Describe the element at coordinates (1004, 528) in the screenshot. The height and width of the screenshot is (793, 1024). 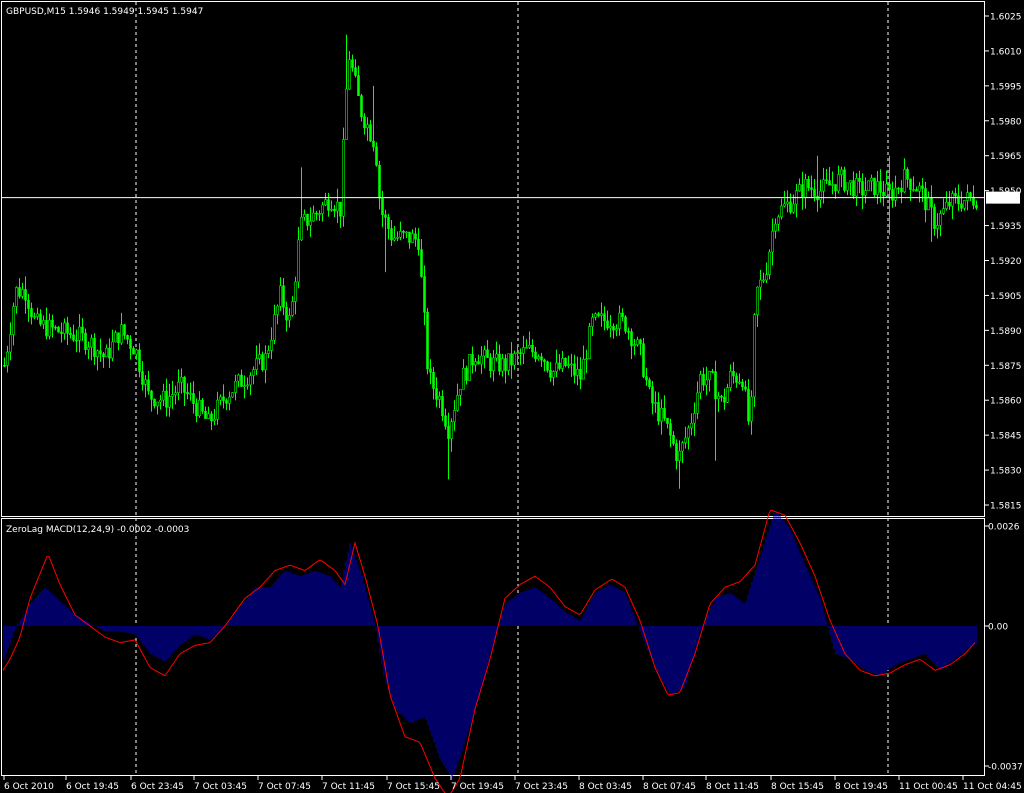
I see `macd-tick-label: 0.0026` at that location.